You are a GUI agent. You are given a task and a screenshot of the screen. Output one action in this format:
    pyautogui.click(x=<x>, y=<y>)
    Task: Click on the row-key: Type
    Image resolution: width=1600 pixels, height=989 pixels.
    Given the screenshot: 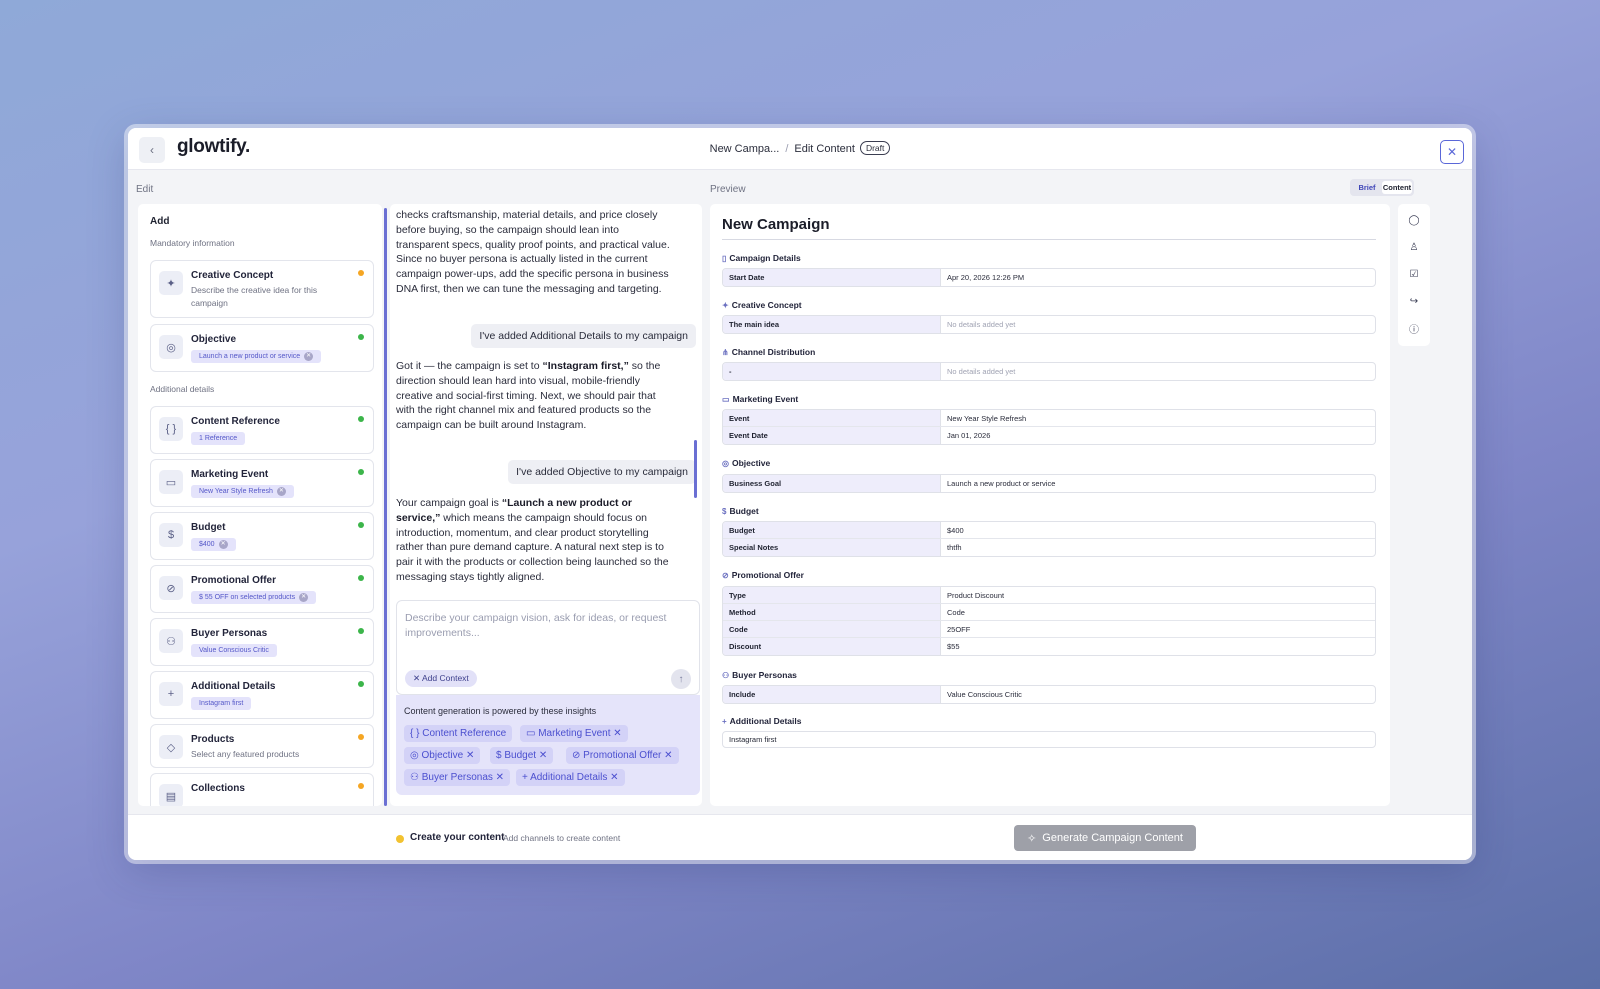 What is the action you would take?
    pyautogui.click(x=832, y=595)
    